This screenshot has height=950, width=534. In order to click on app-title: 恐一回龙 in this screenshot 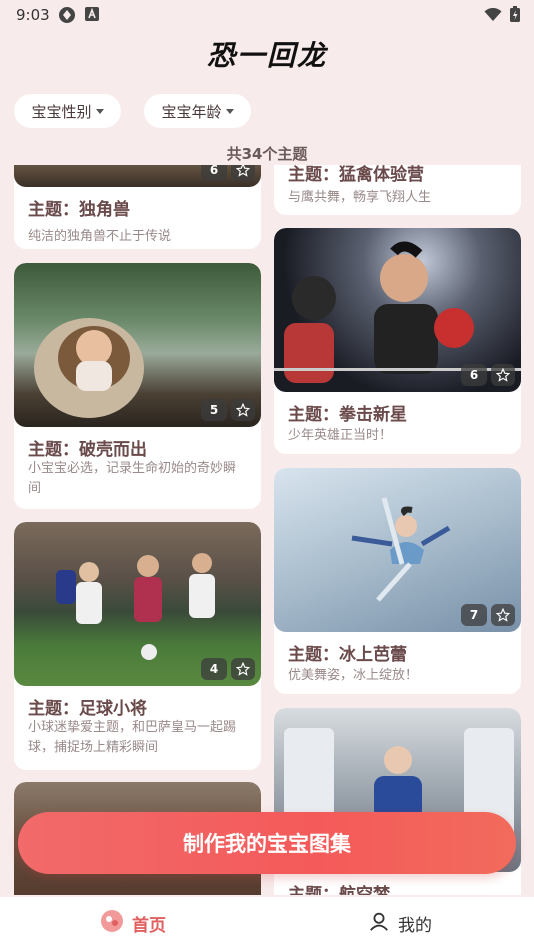, I will do `click(266, 55)`.